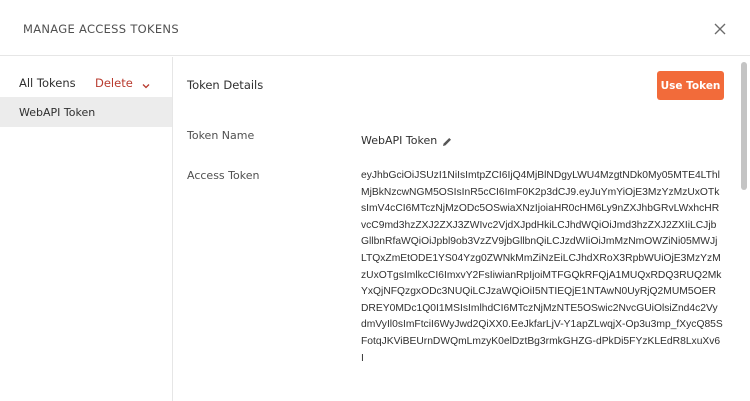  I want to click on access-token-label: Access Token, so click(223, 175).